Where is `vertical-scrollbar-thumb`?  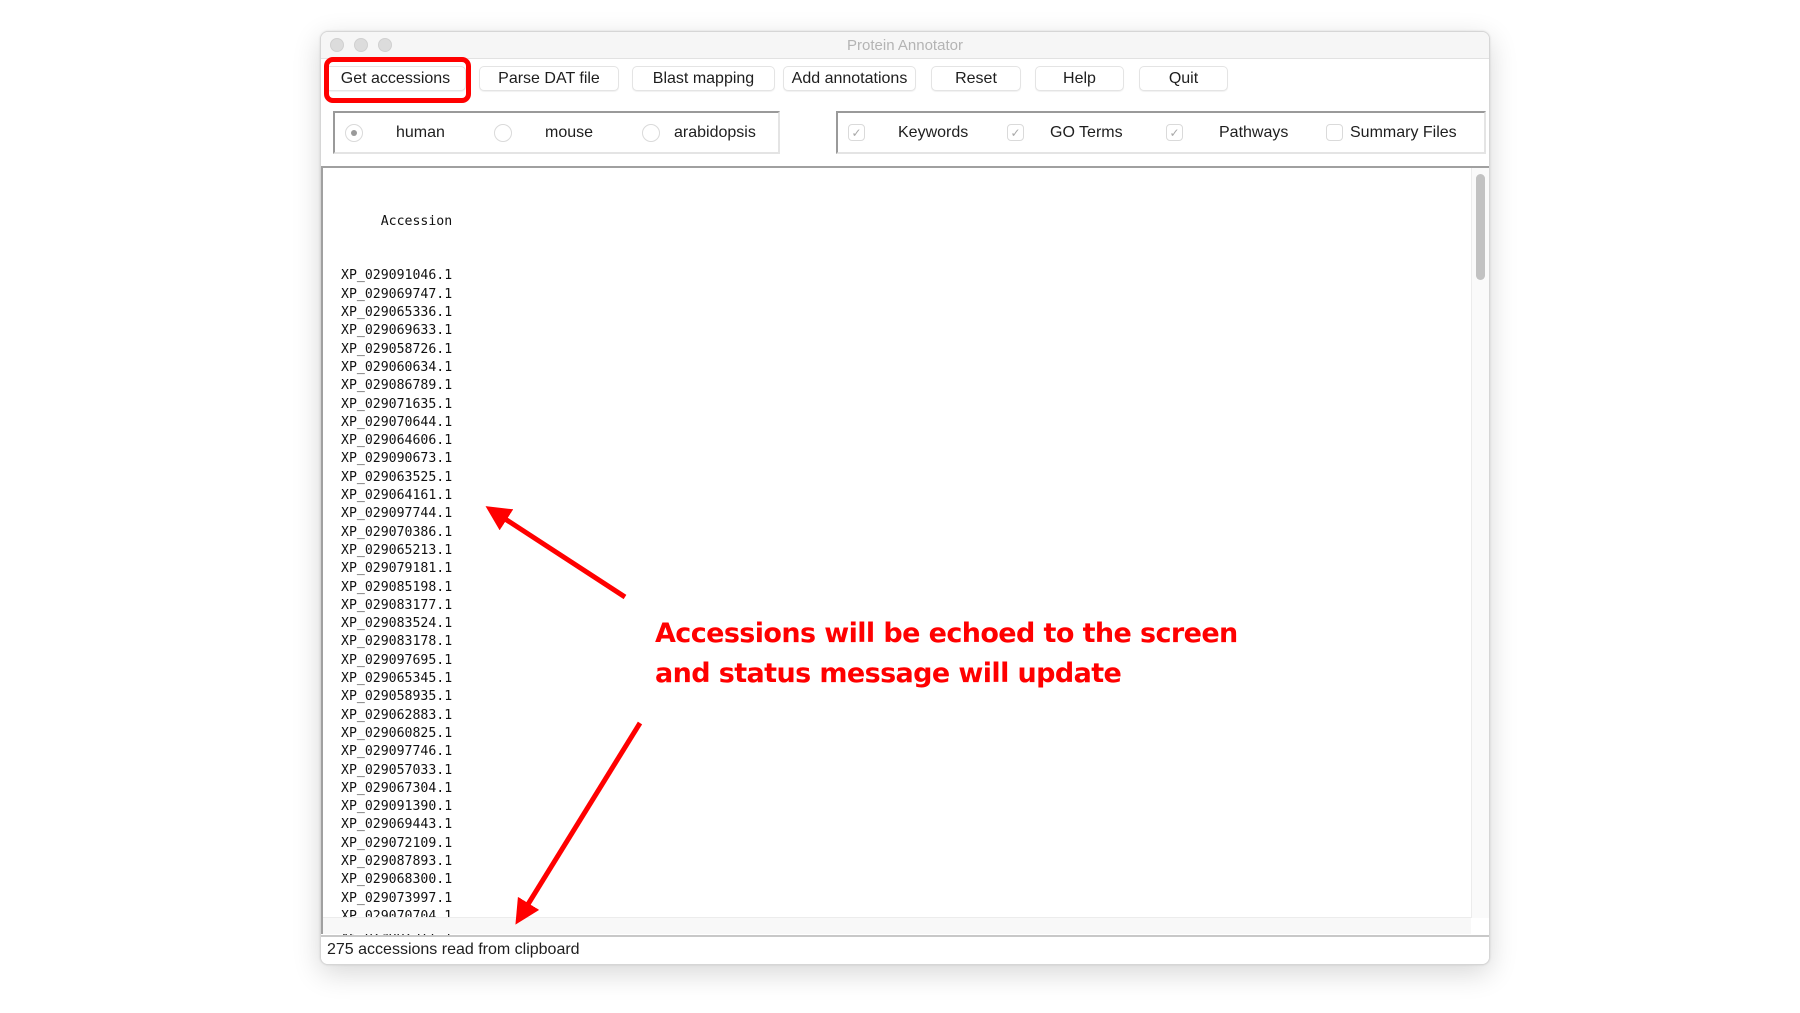
vertical-scrollbar-thumb is located at coordinates (1480, 227).